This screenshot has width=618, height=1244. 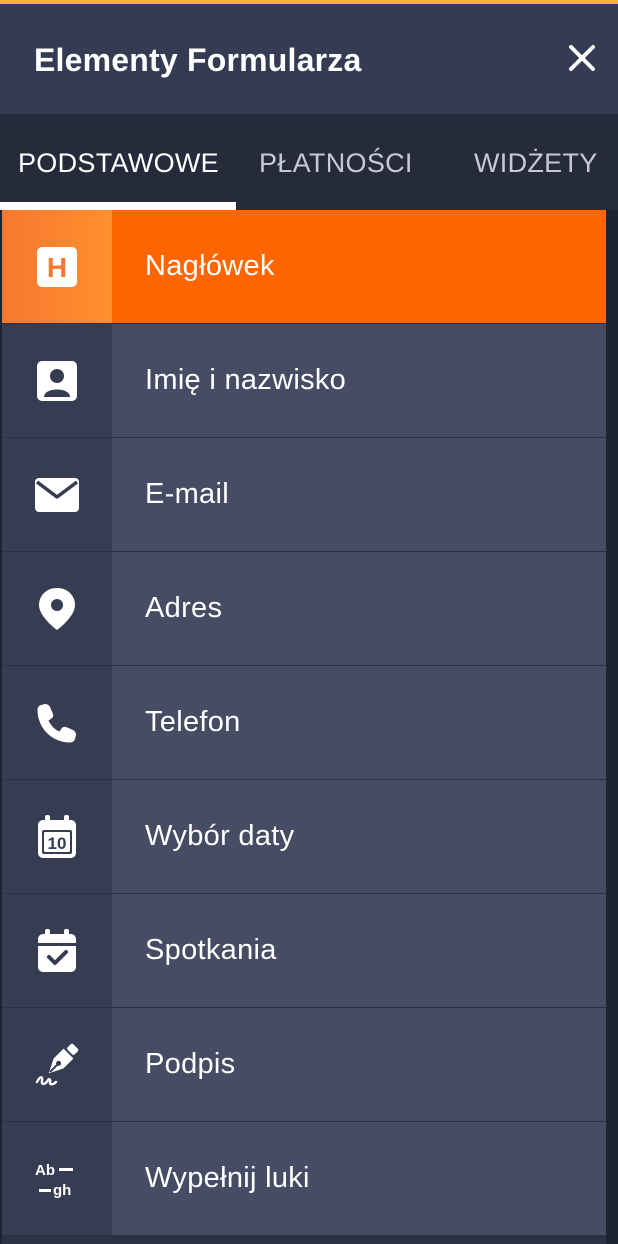 I want to click on panel-header: Elementy Formularza, so click(x=309, y=59).